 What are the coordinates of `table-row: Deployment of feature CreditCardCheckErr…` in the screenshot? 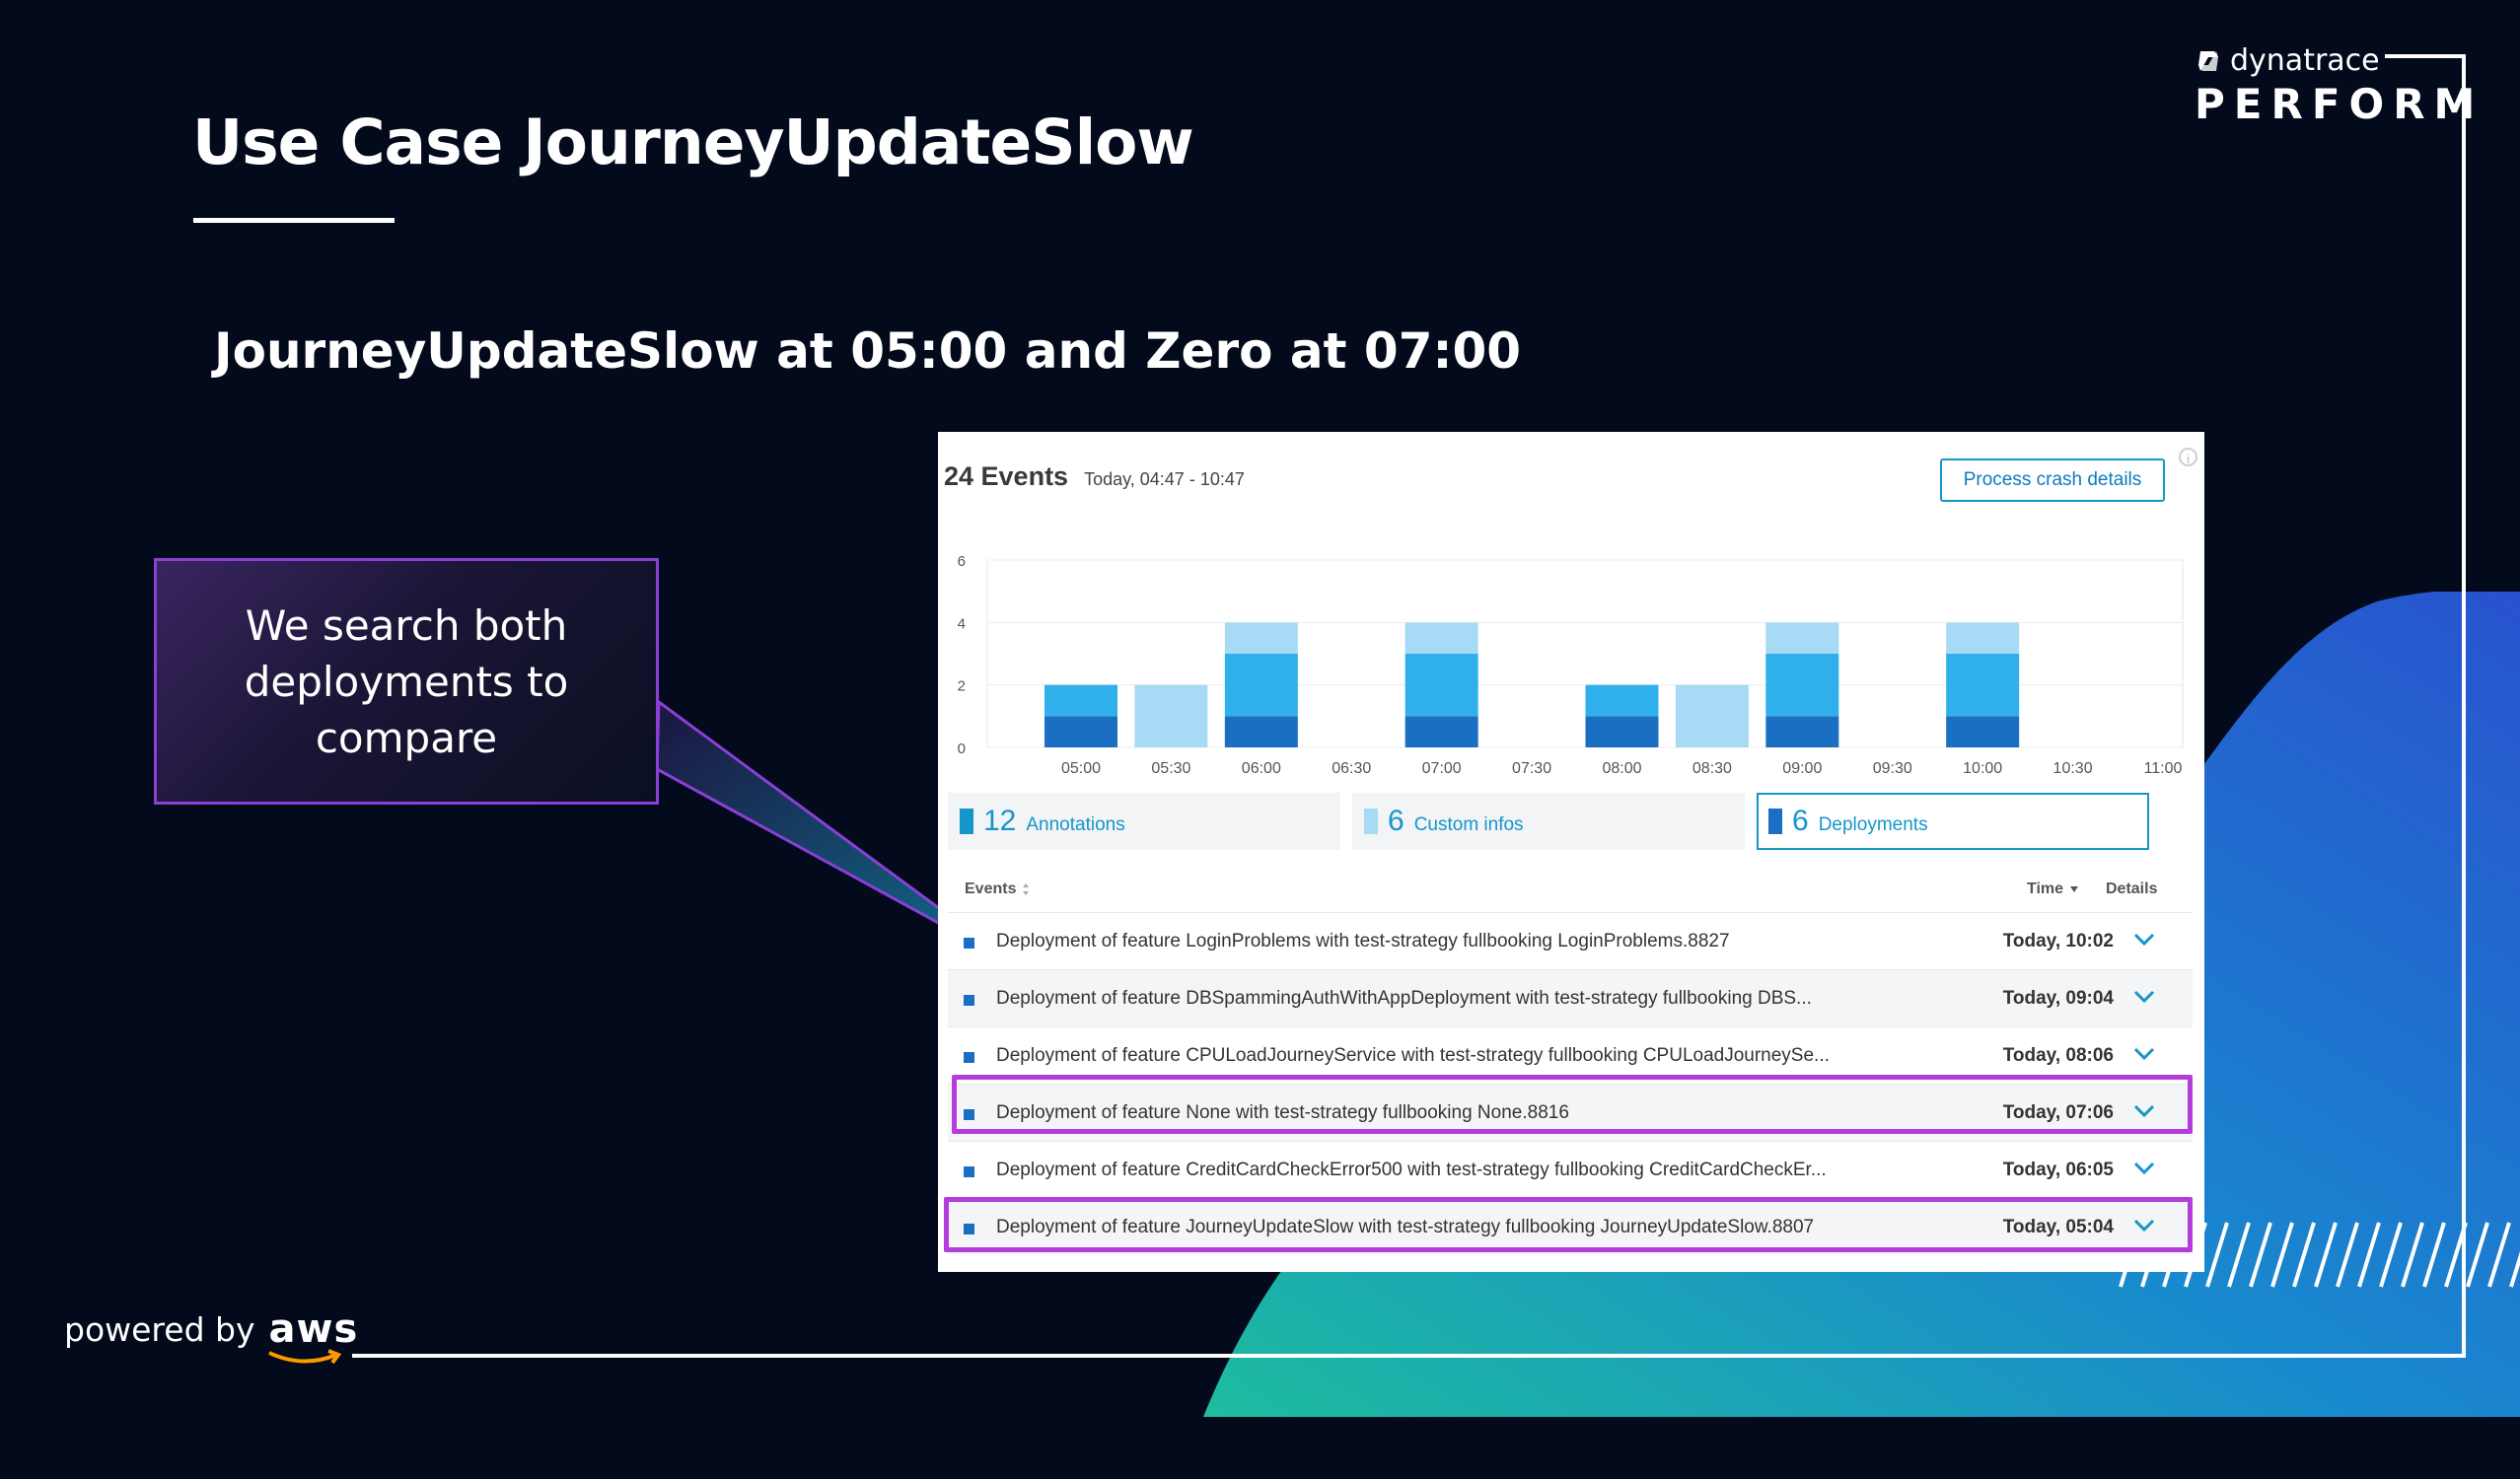 It's located at (1570, 1169).